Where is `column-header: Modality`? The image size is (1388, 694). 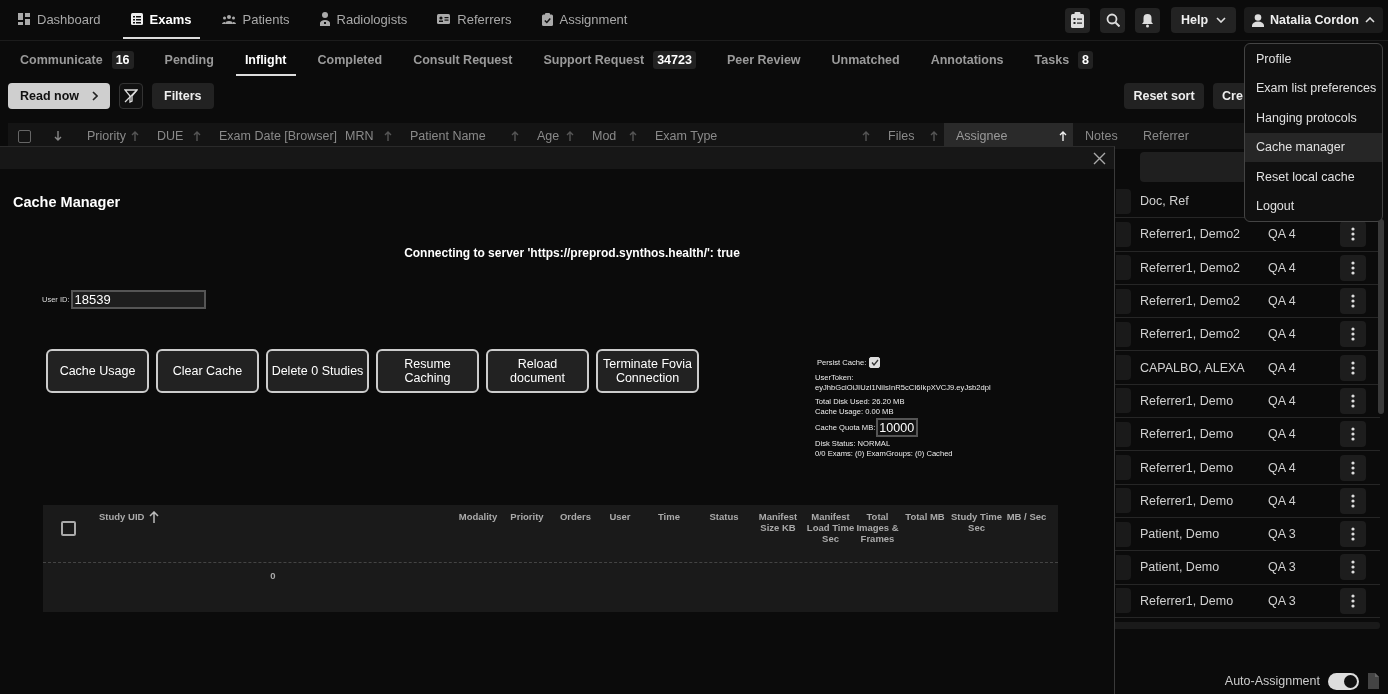 column-header: Modality is located at coordinates (478, 516).